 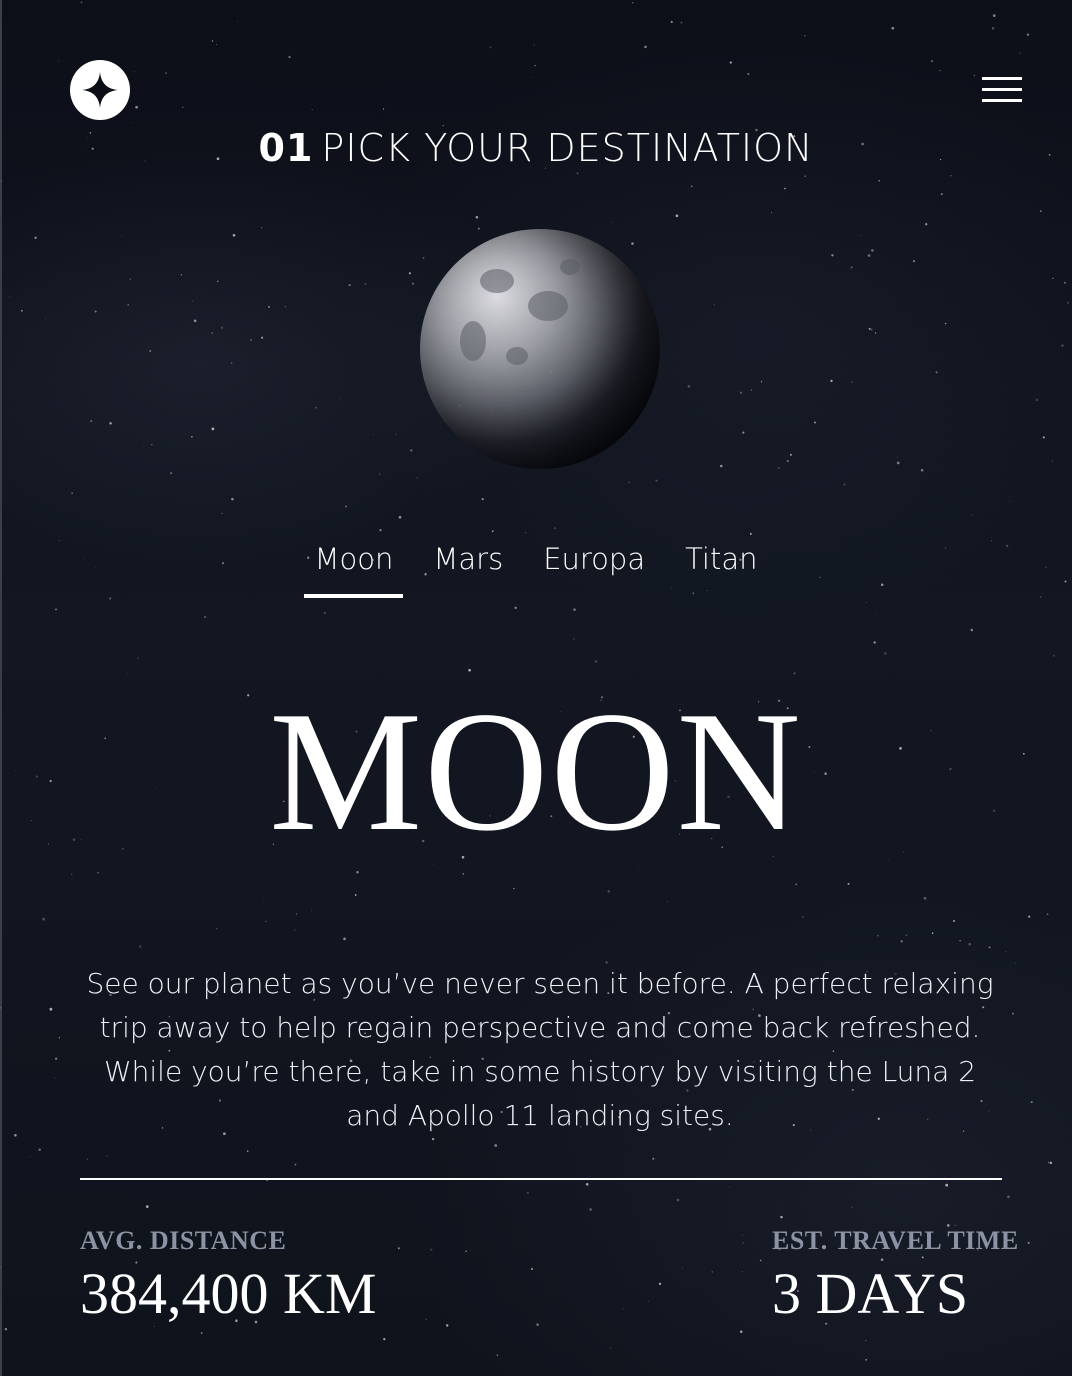 I want to click on page-title-text: PICK YOUR DESTINATION, so click(x=567, y=148).